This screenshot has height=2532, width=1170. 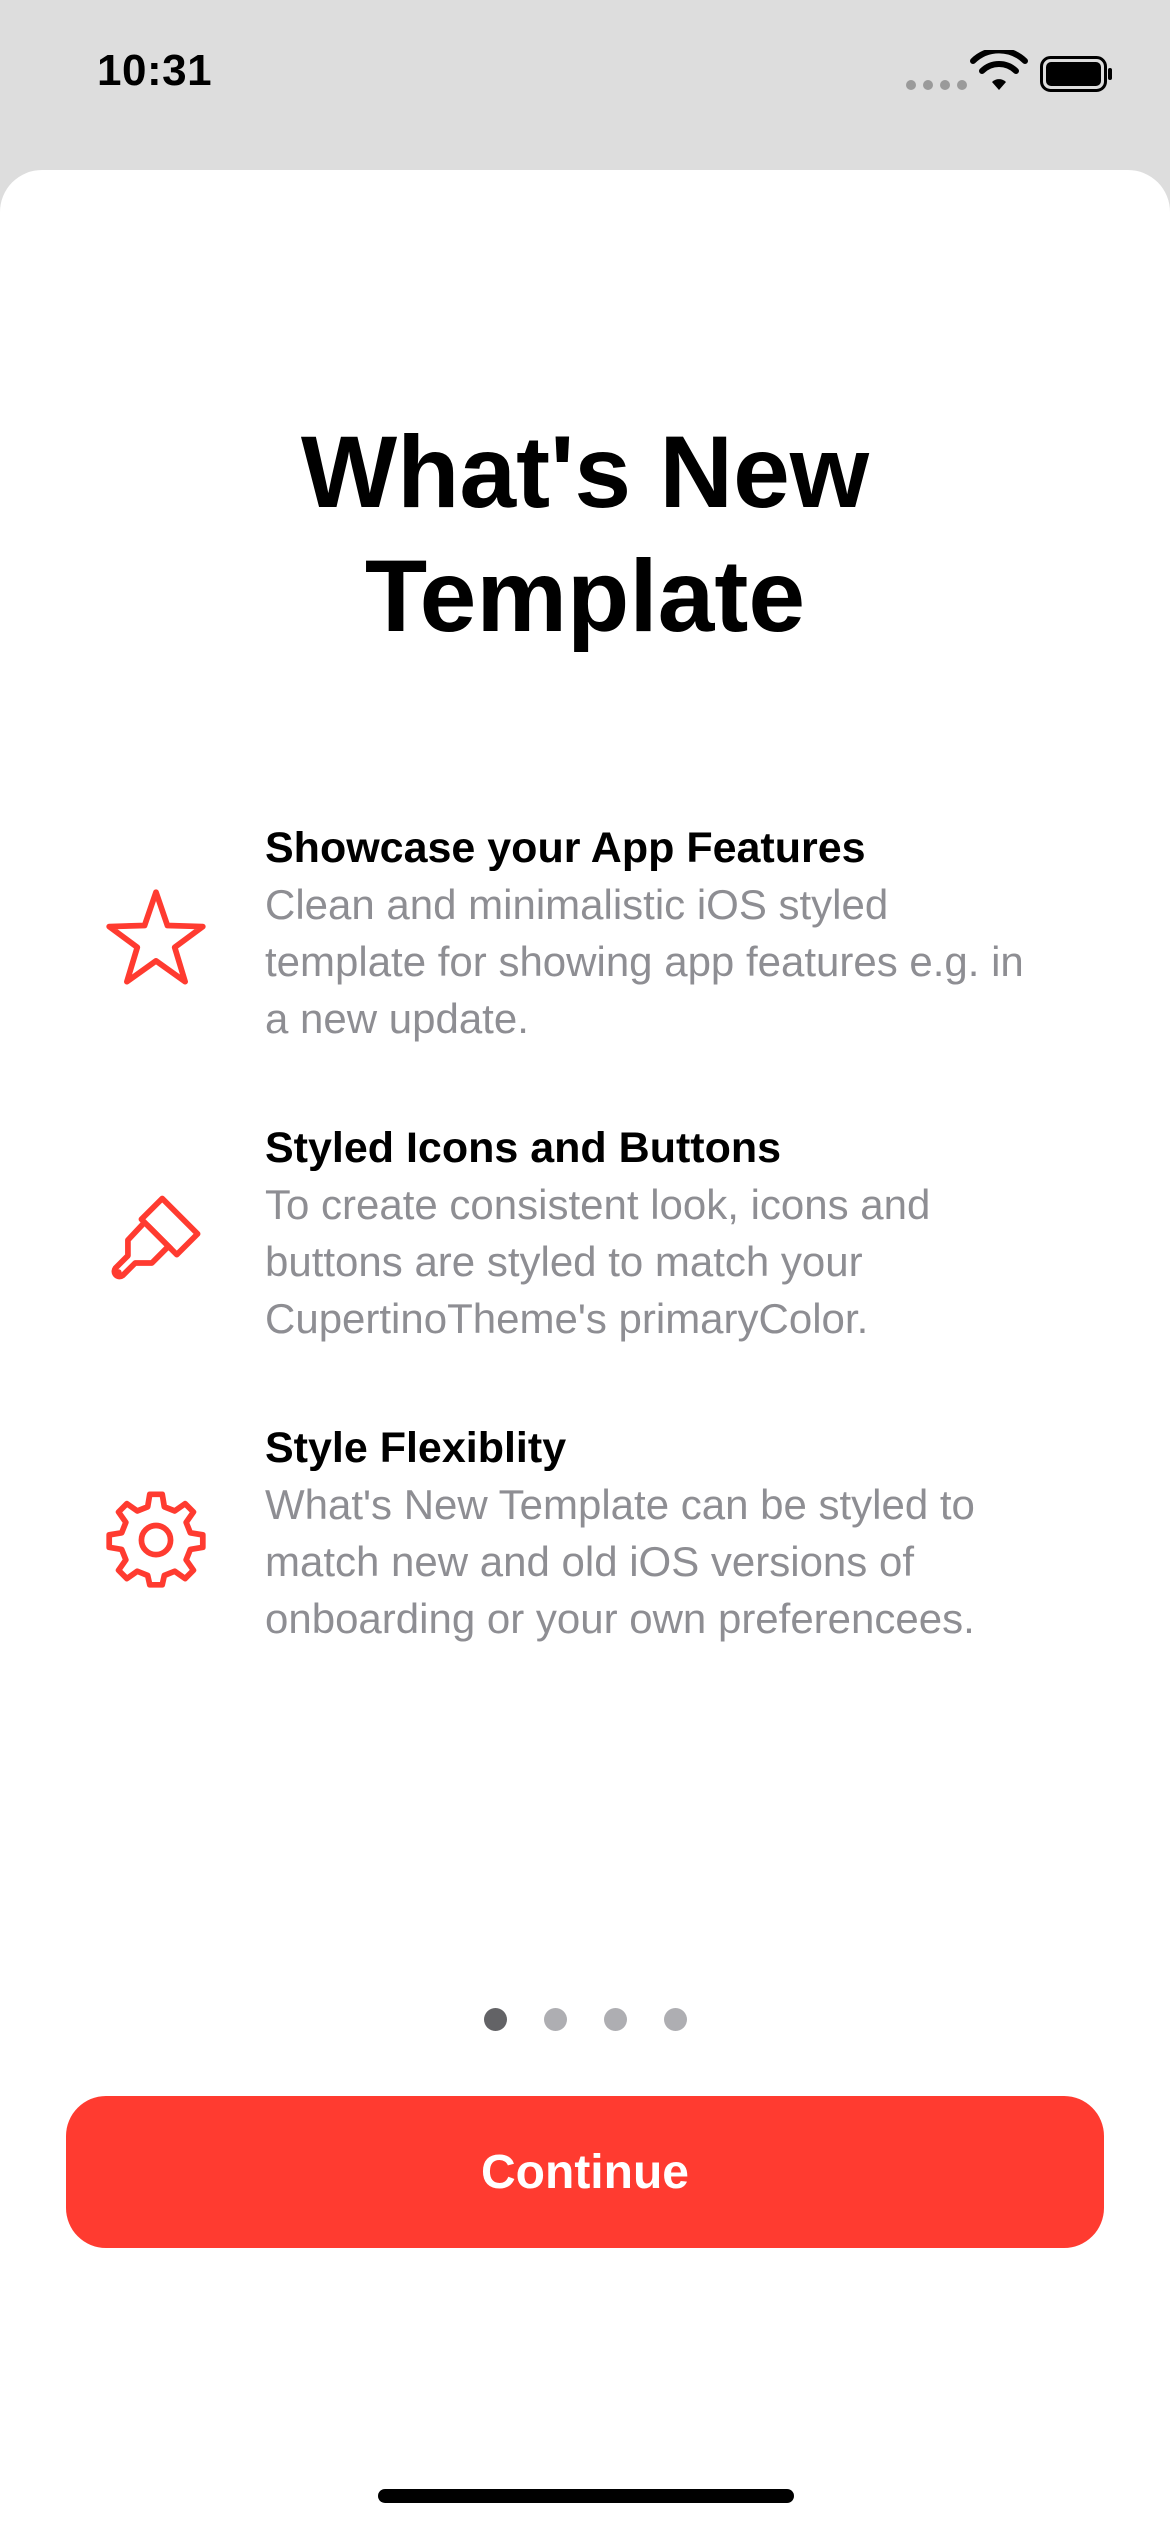 I want to click on wifi-icon, so click(x=999, y=70).